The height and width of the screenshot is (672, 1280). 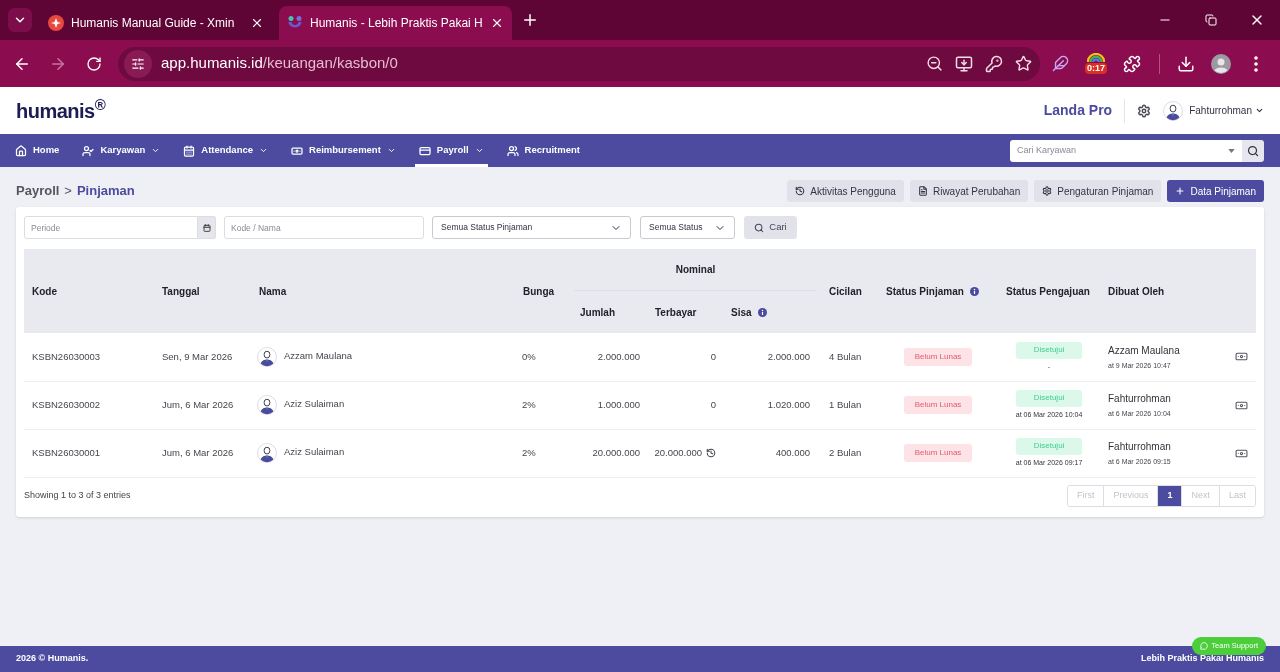 I want to click on star-icon, so click(x=1023, y=63).